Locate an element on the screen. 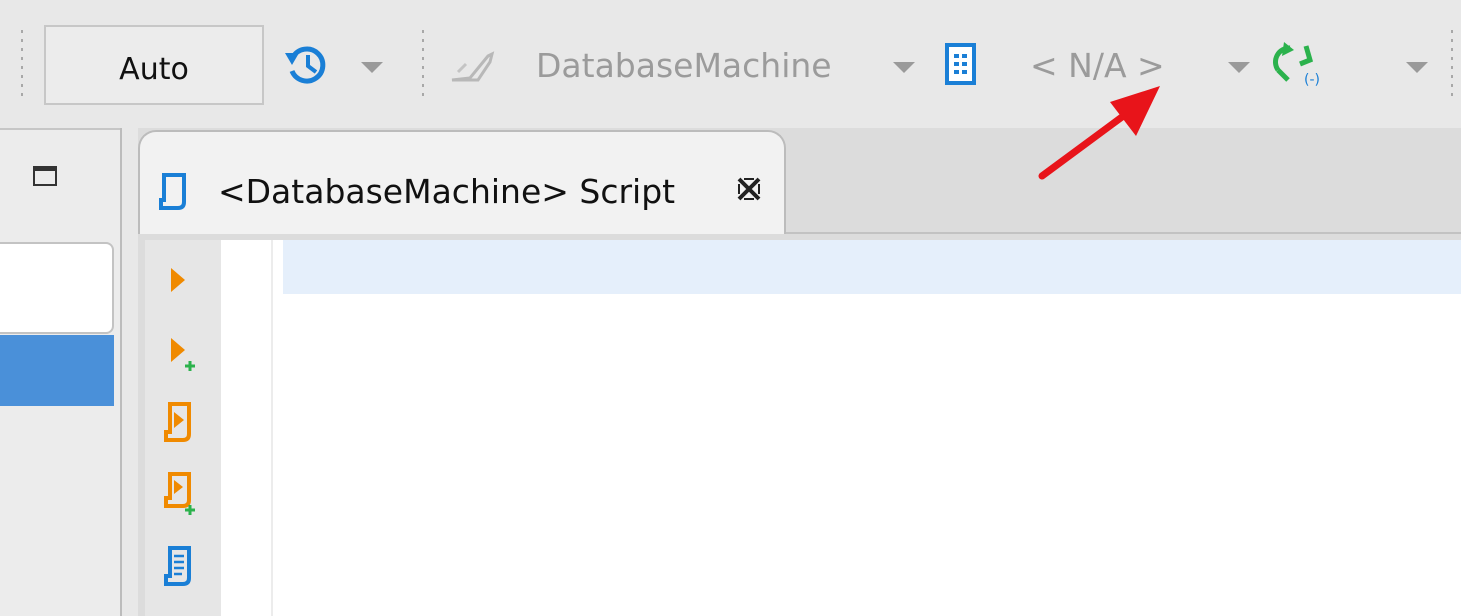 Image resolution: width=1461 pixels, height=616 pixels. execute-in-new-tab-icon is located at coordinates (180, 354).